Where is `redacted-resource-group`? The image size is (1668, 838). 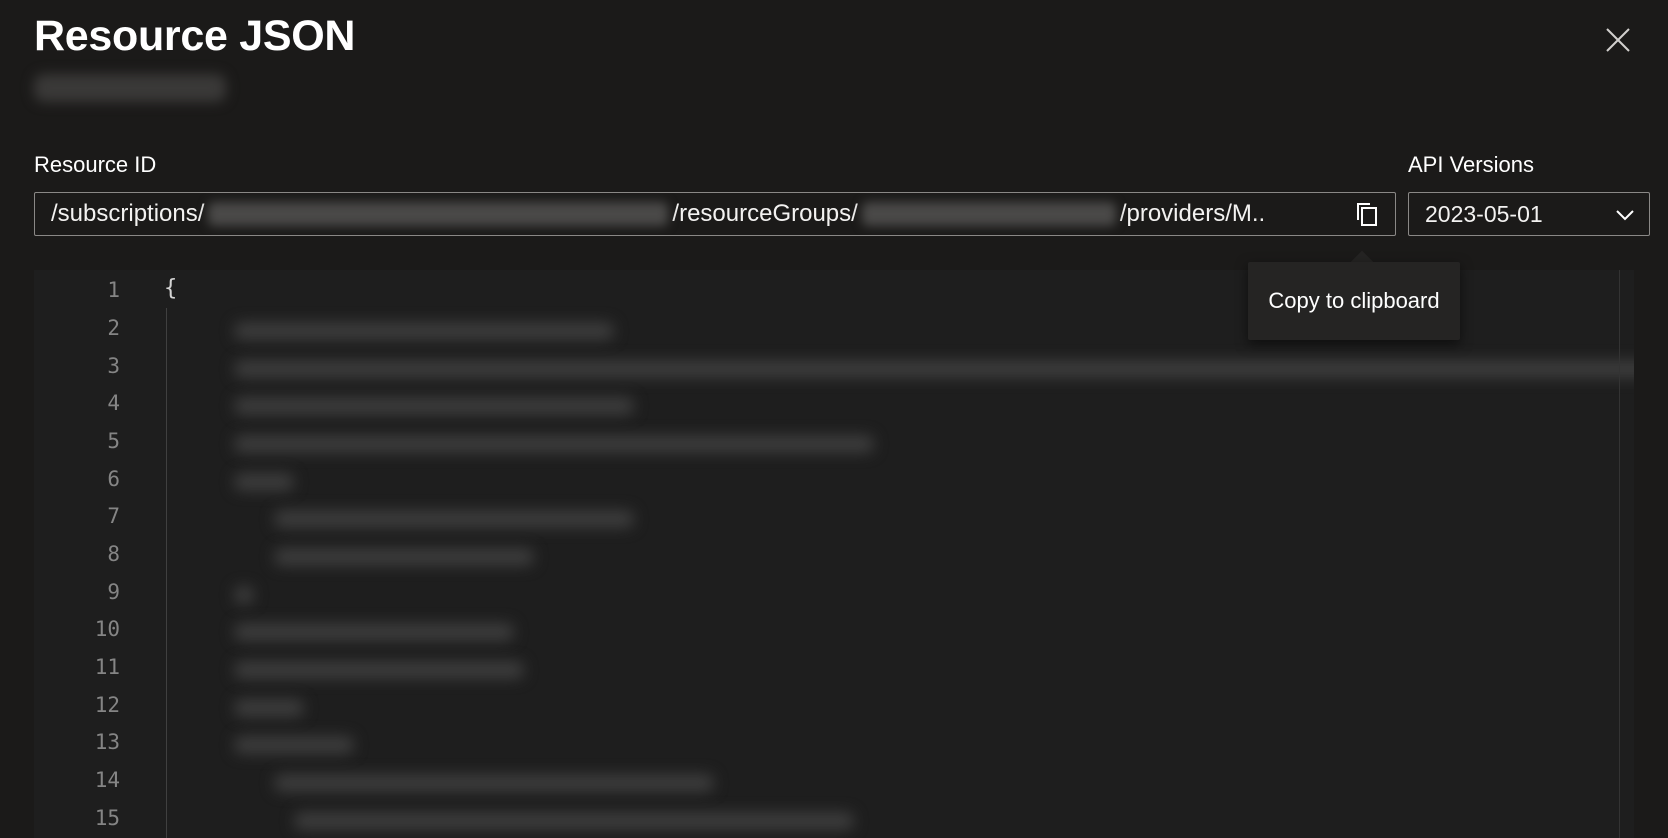 redacted-resource-group is located at coordinates (988, 214).